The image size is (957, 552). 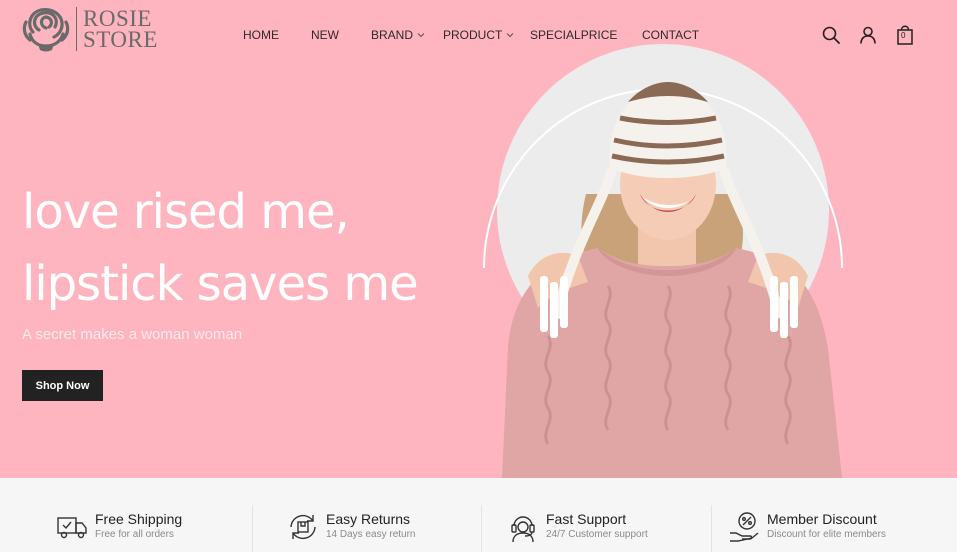 I want to click on feature-title: Easy Returns, so click(x=368, y=519).